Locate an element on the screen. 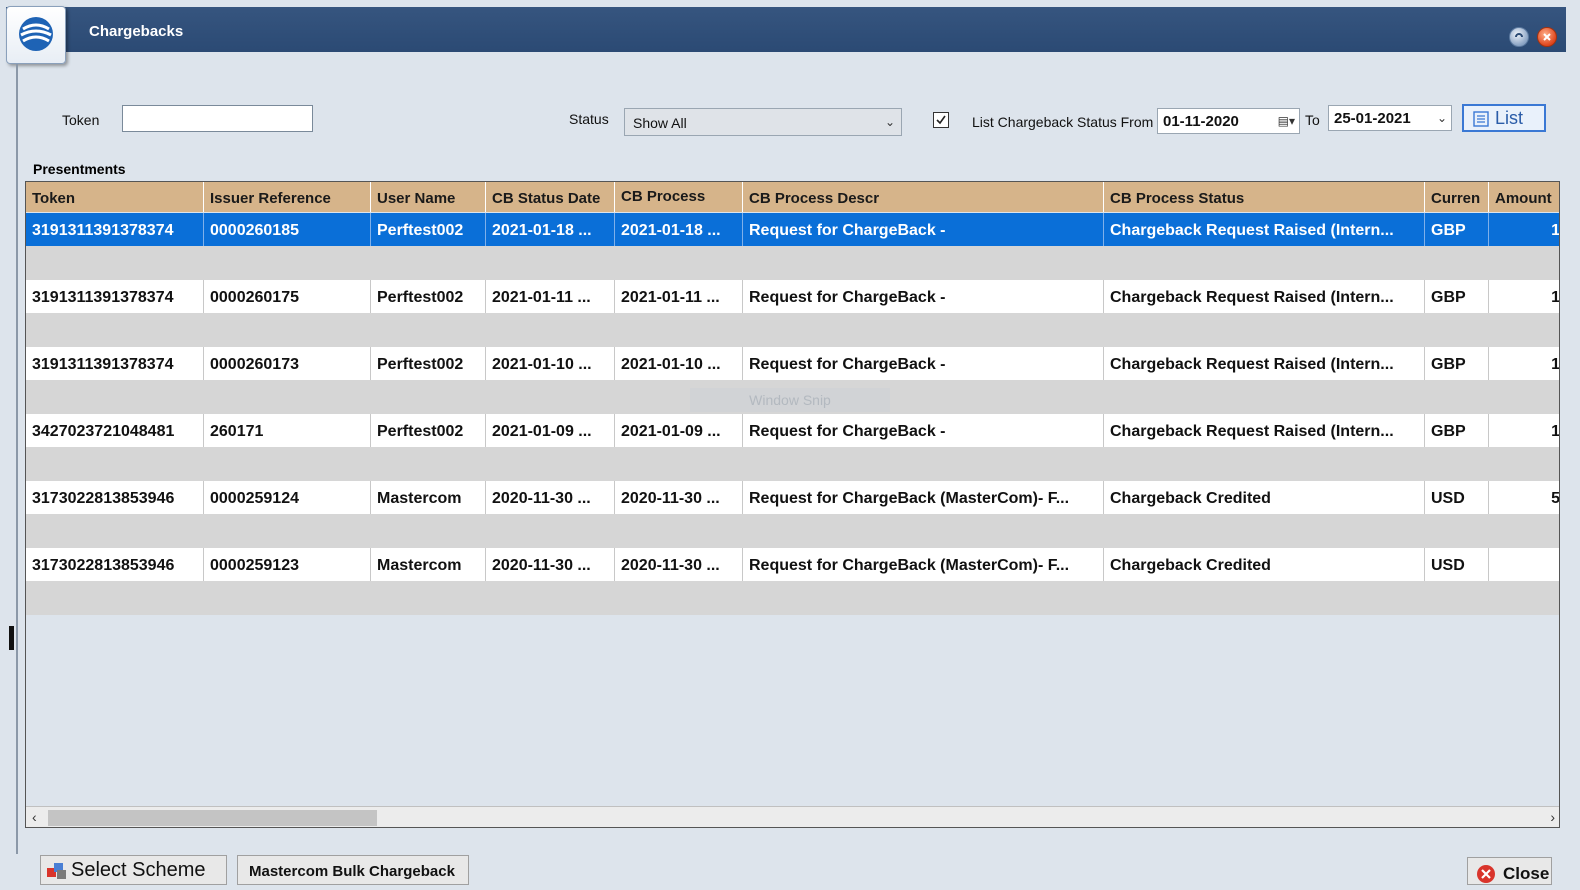 The height and width of the screenshot is (890, 1580). scroll-right-icon: › is located at coordinates (1552, 817).